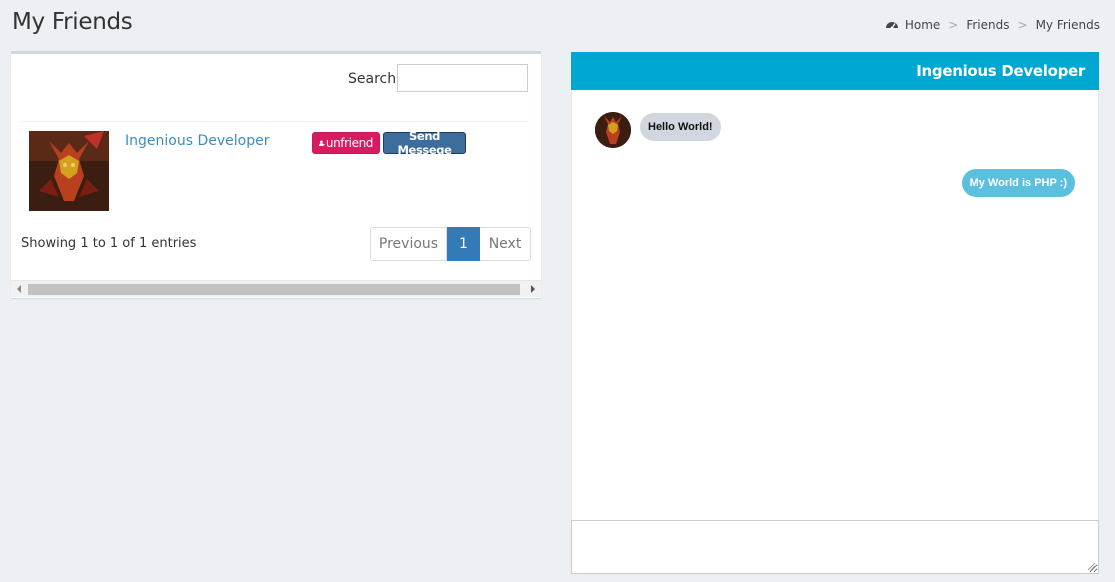  What do you see at coordinates (680, 127) in the screenshot?
I see `incoming-message: Hello World!` at bounding box center [680, 127].